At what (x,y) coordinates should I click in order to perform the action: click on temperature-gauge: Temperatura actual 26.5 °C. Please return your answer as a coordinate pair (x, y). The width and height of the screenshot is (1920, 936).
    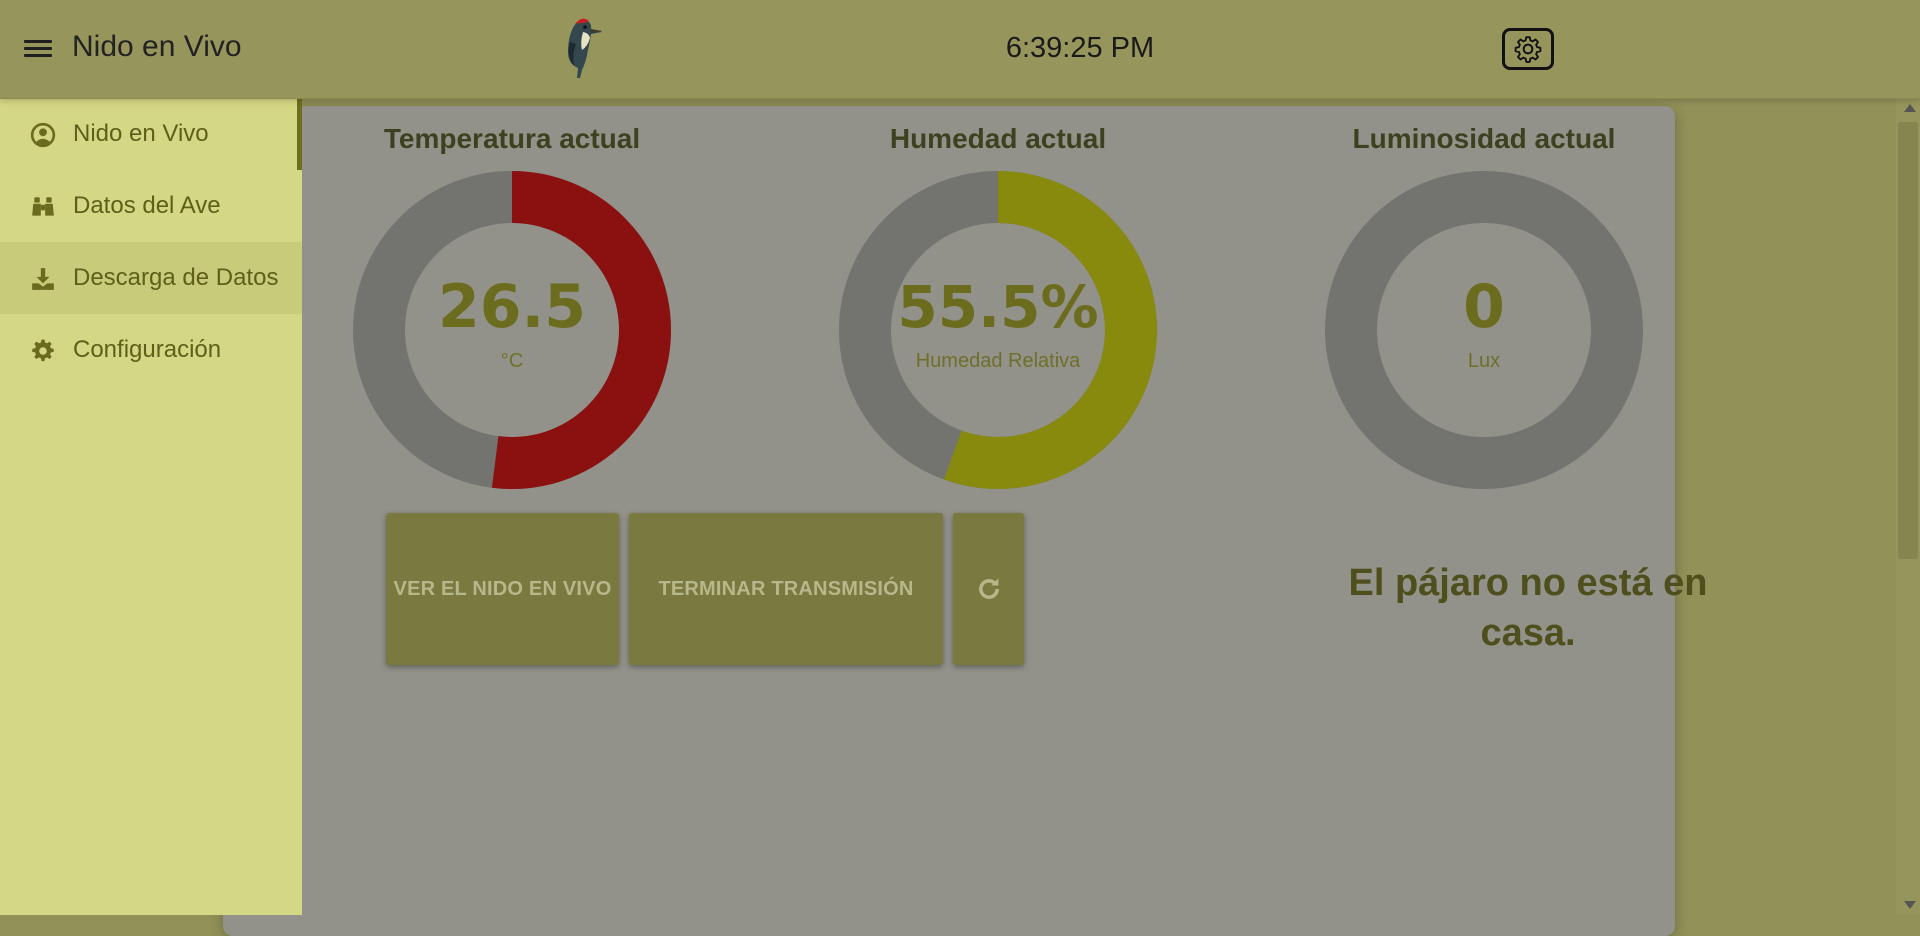
    Looking at the image, I should click on (512, 300).